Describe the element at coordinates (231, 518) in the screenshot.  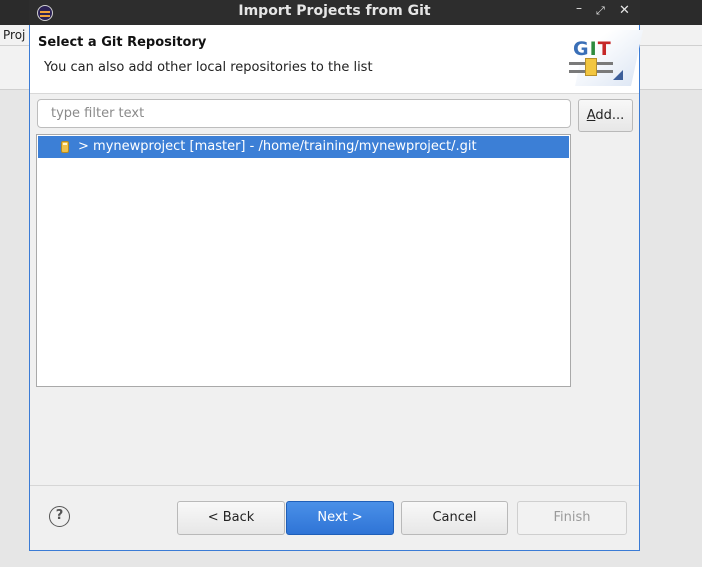
I see `back-button: < Back` at that location.